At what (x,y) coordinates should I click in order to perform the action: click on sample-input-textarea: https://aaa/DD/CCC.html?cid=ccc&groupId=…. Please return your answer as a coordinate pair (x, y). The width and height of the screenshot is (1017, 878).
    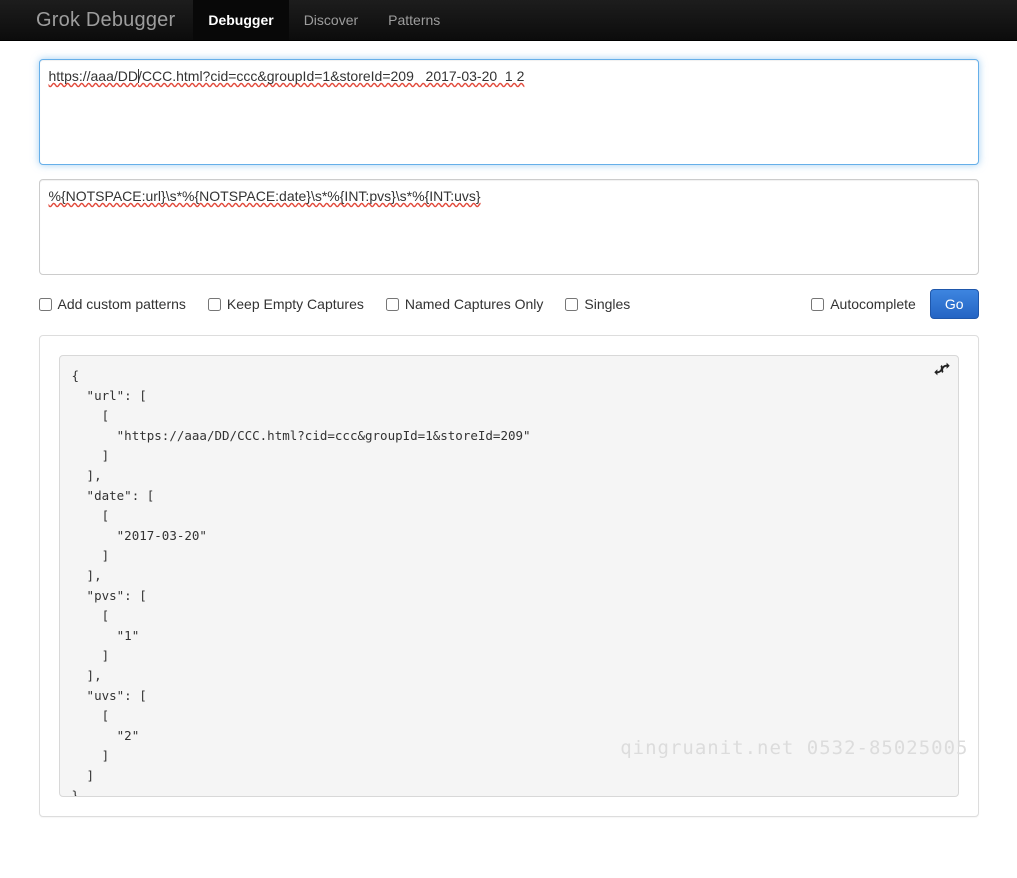
    Looking at the image, I should click on (508, 112).